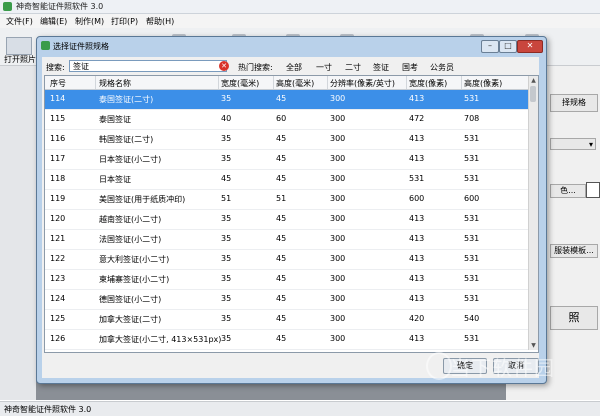  Describe the element at coordinates (58, 83) in the screenshot. I see `col-header: 序号` at that location.